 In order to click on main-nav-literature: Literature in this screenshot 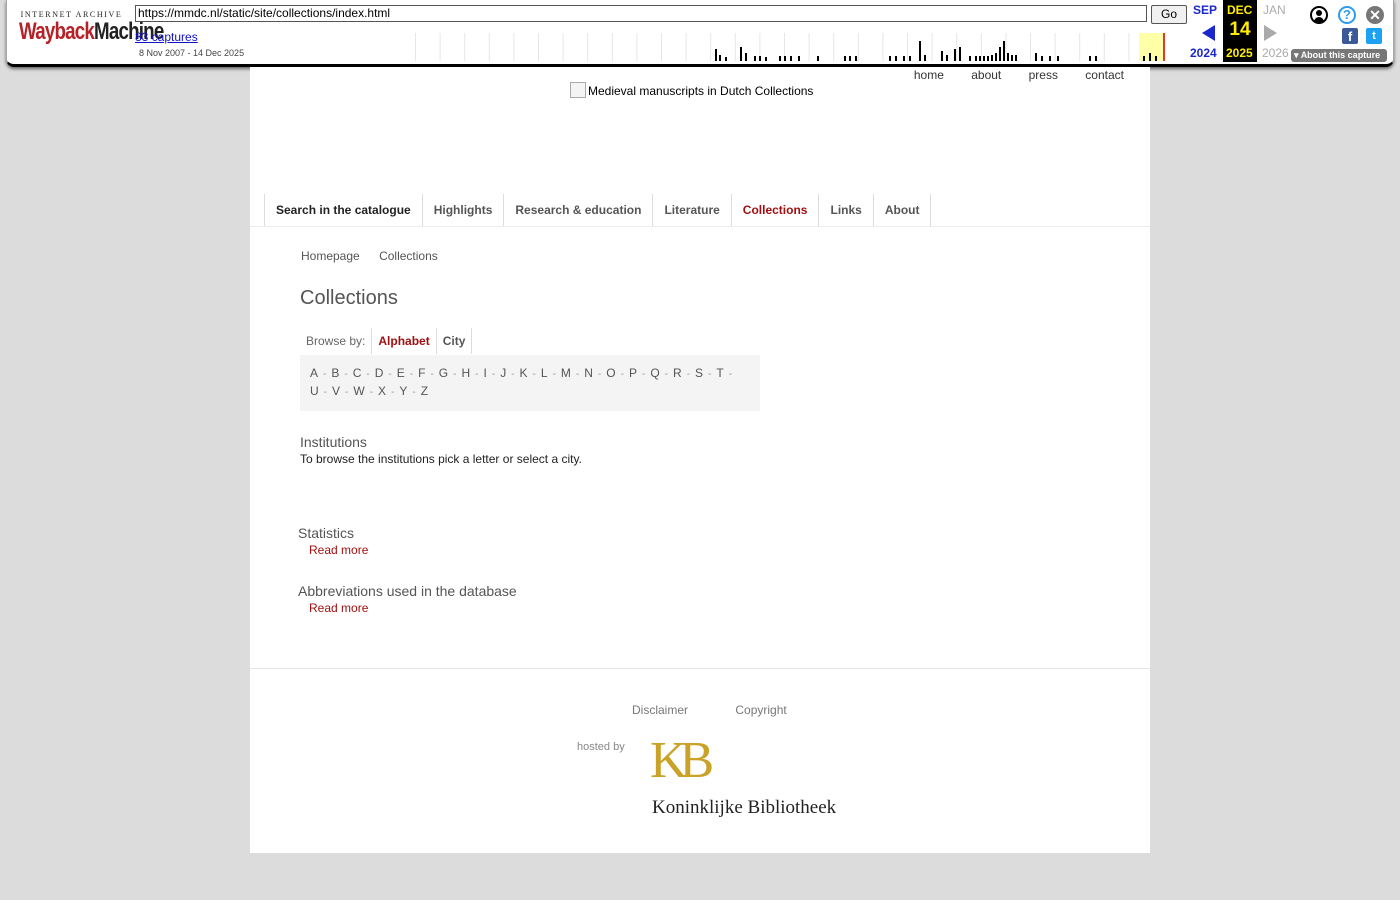, I will do `click(692, 210)`.